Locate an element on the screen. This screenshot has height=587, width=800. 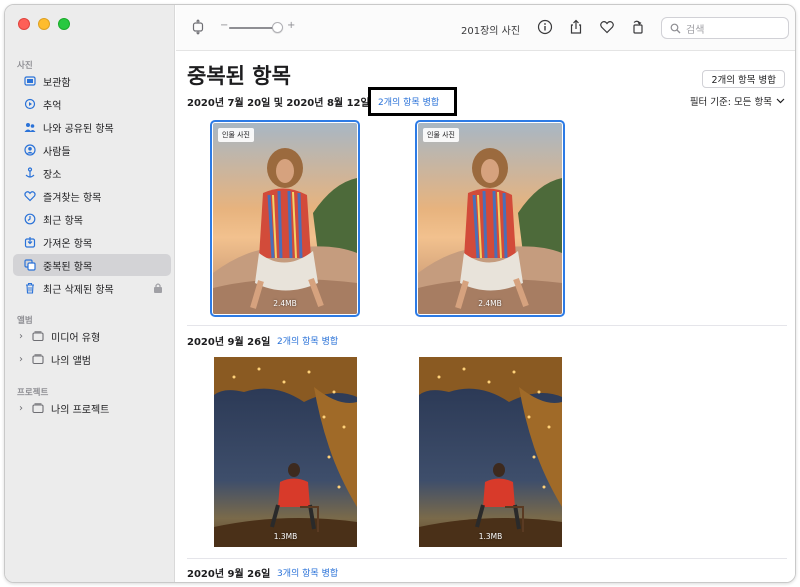
sidebar-item-people: 사람들 is located at coordinates (92, 150).